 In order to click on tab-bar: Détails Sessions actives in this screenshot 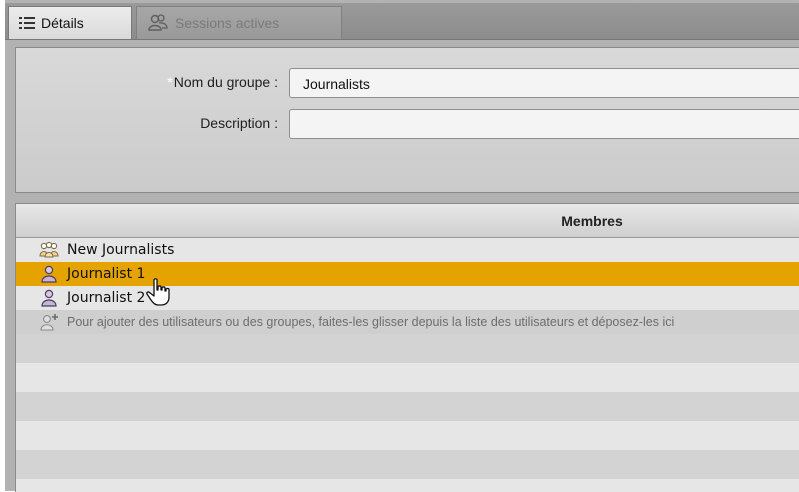, I will do `click(402, 21)`.